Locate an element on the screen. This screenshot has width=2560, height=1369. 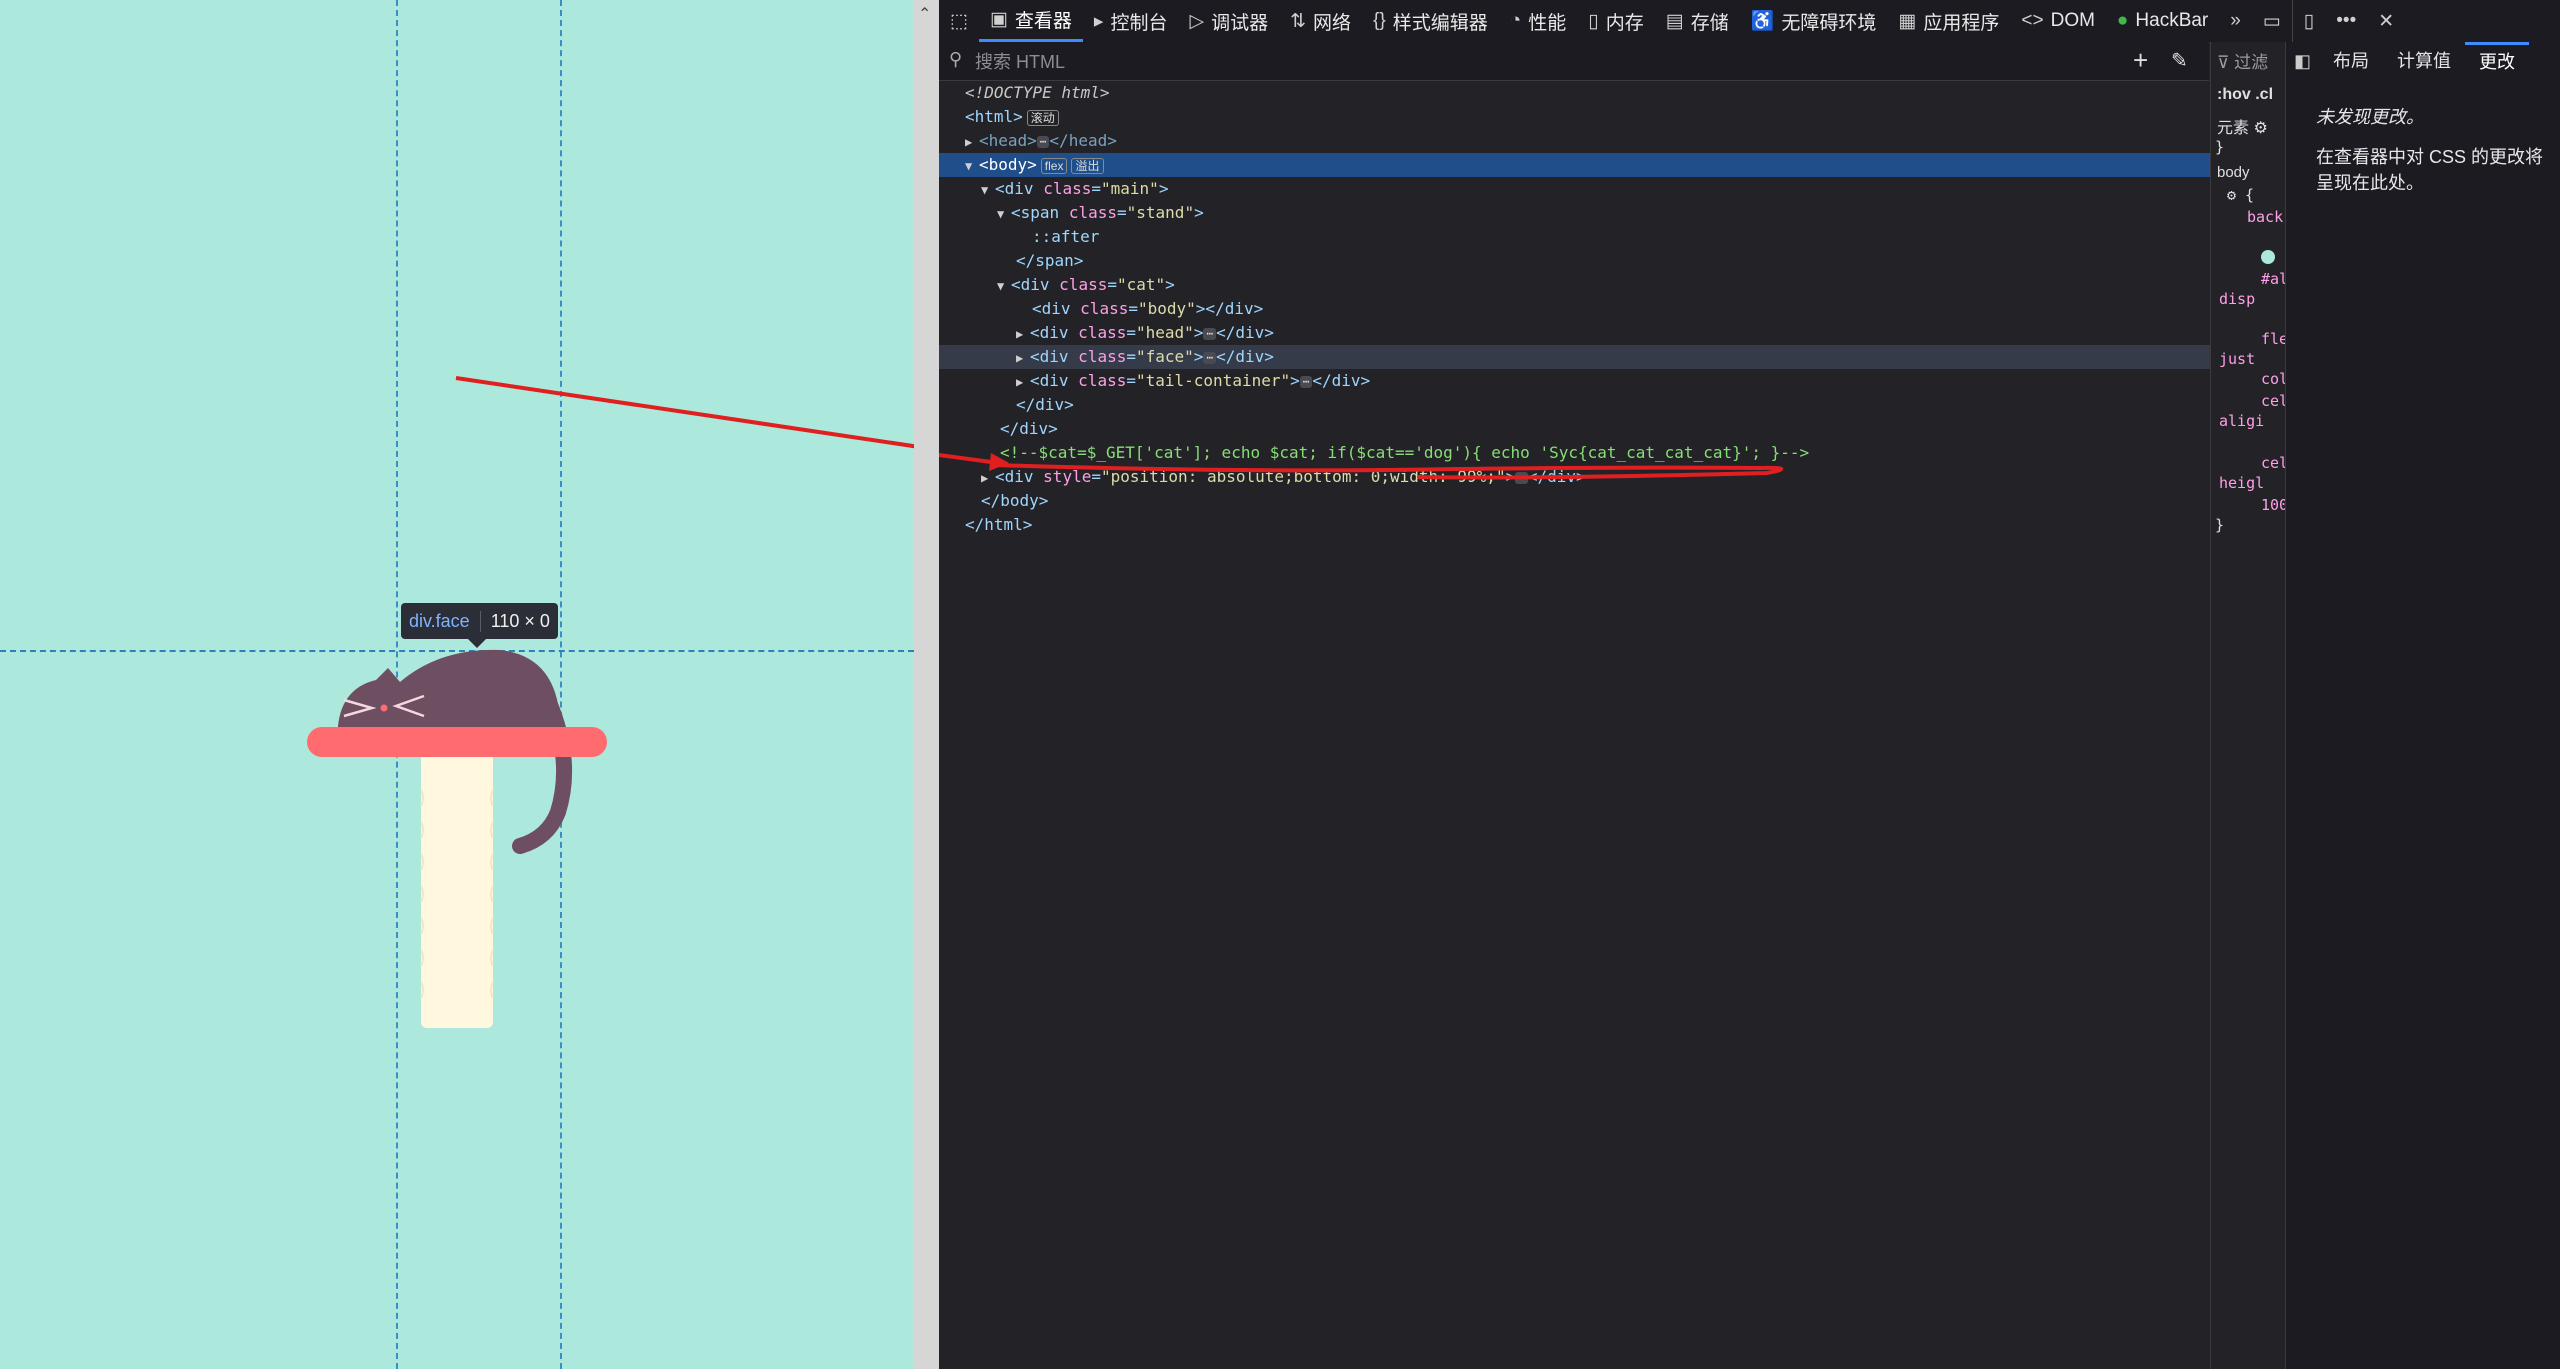
markup-search-bar: ⚲ + ✎ is located at coordinates (1574, 61).